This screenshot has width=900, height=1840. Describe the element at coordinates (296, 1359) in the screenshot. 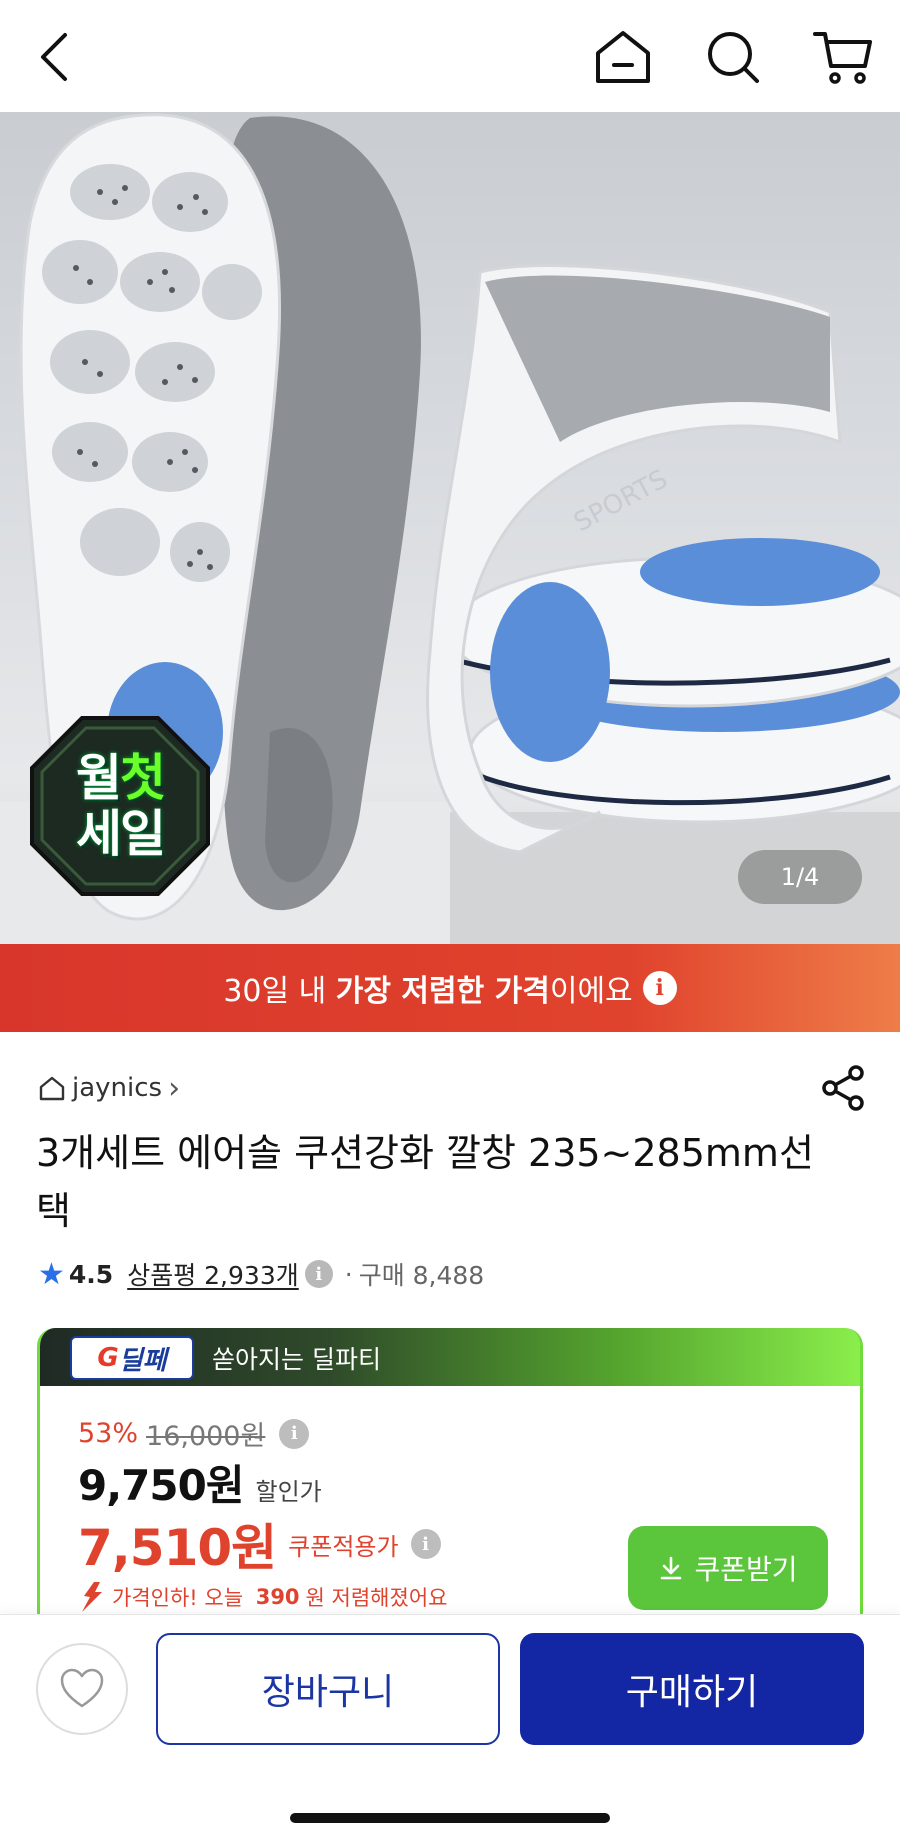

I see `deal-party-label: 쏟아지는 딜파티` at that location.